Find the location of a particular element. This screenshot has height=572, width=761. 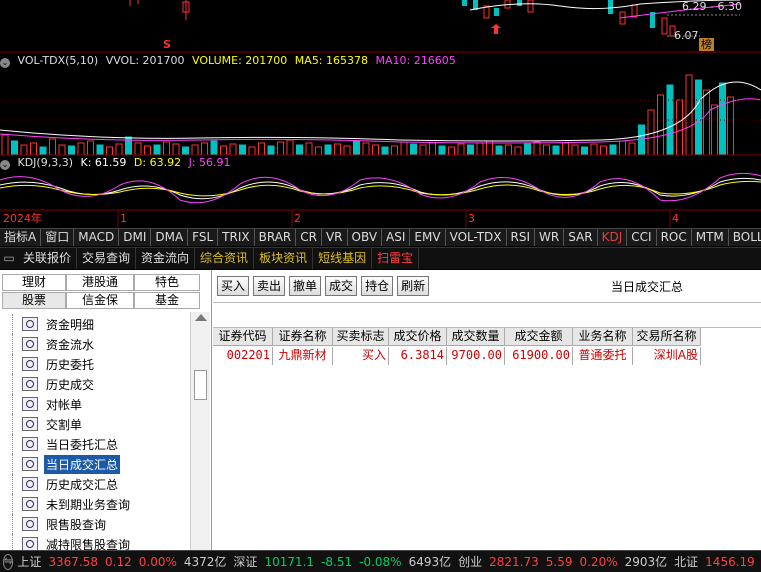

tree-item: 历史成交汇总 is located at coordinates (71, 484).